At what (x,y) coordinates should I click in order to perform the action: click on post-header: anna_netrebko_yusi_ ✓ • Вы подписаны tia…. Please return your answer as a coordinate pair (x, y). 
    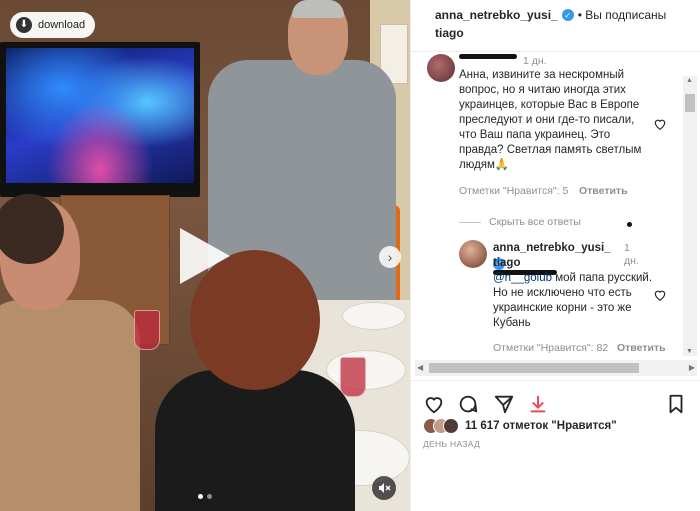
    Looking at the image, I should click on (555, 26).